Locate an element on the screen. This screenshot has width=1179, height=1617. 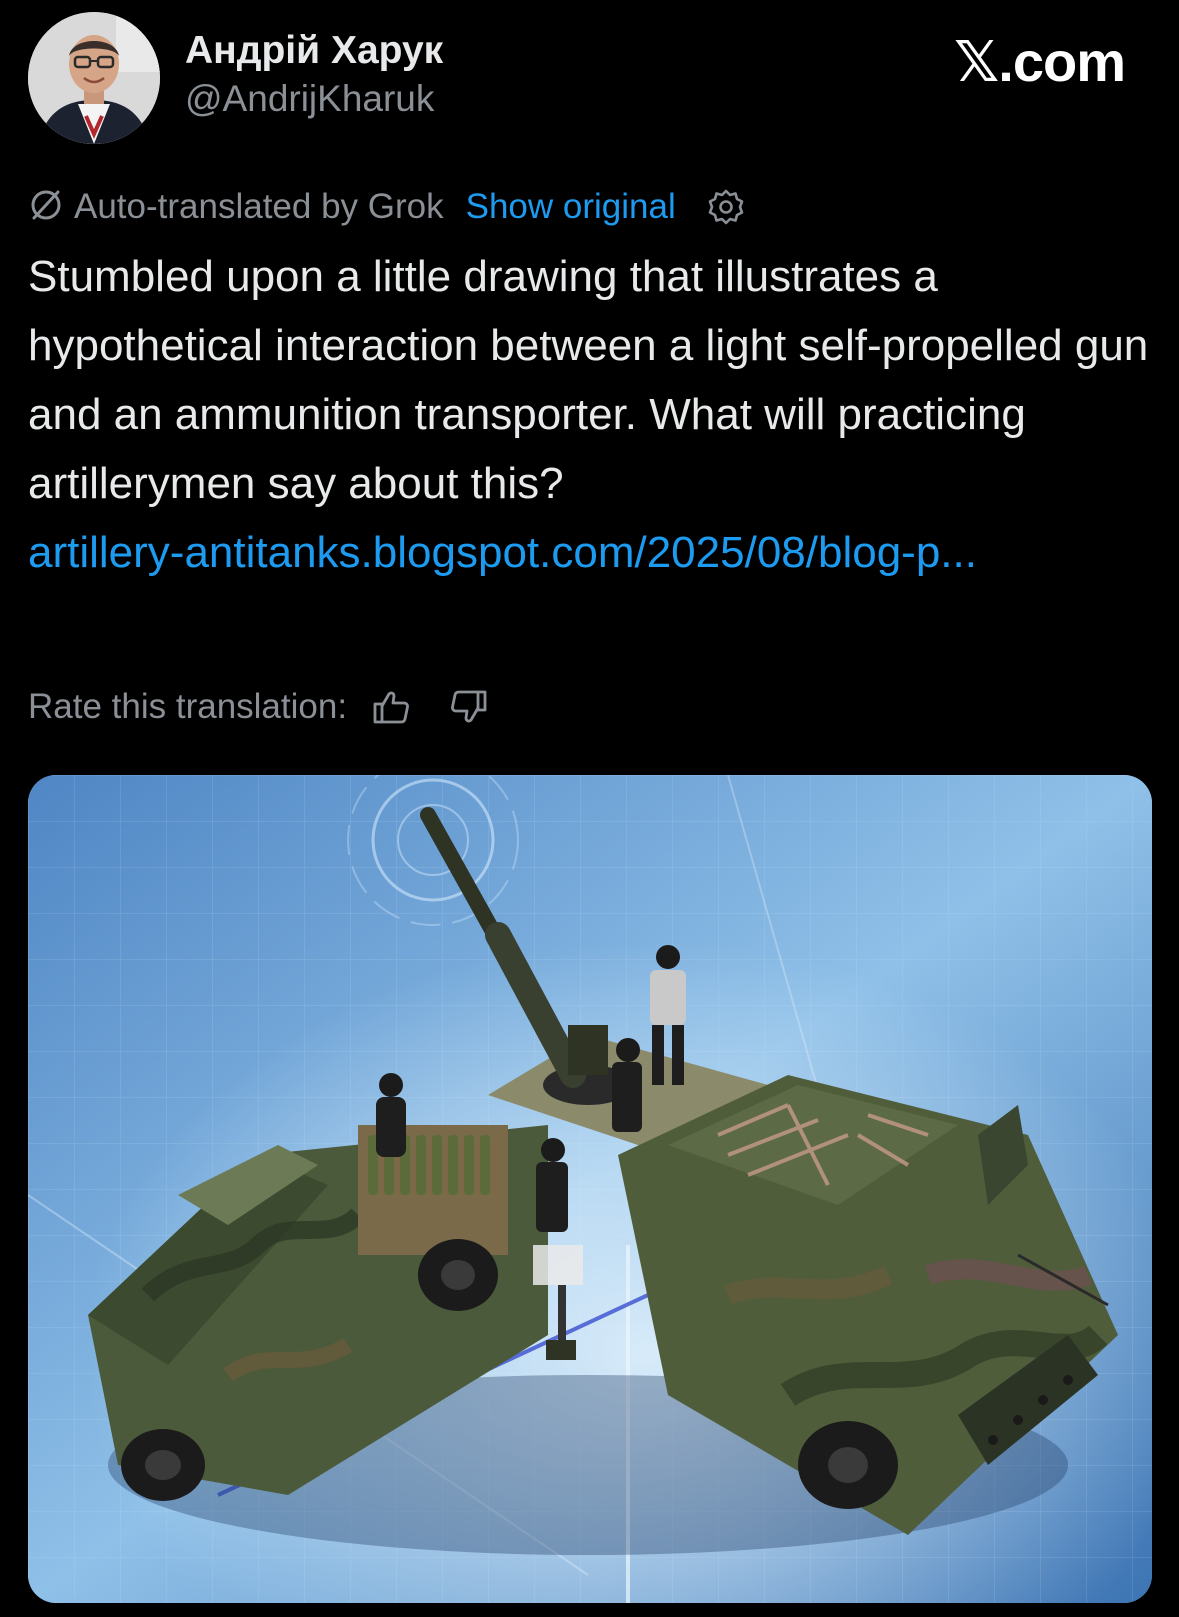
author-name: Андрій Харук is located at coordinates (314, 51).